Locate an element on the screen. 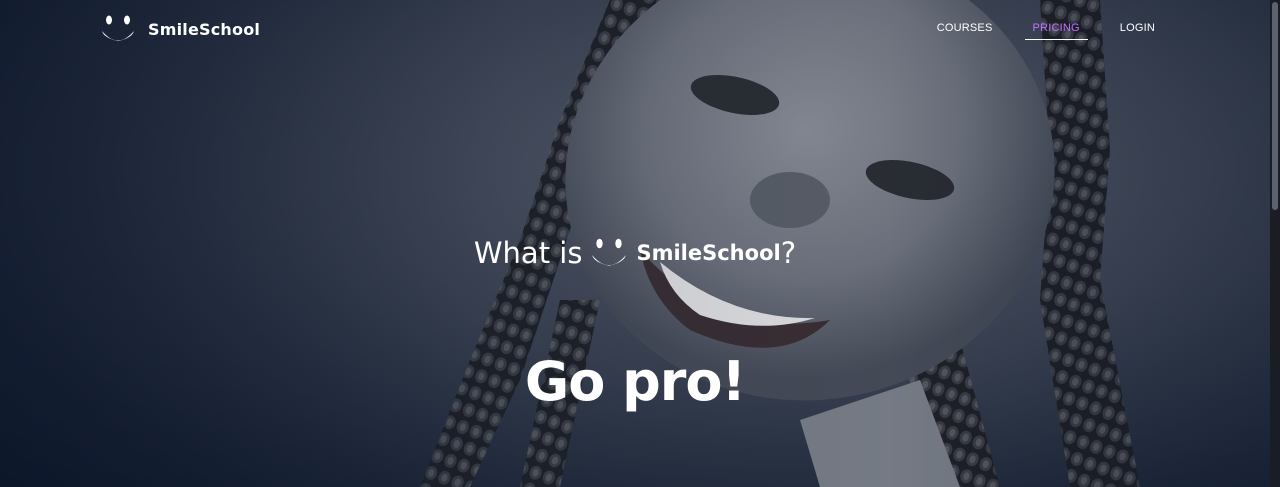 Image resolution: width=1280 pixels, height=487 pixels. page-scrollbar is located at coordinates (1275, 243).